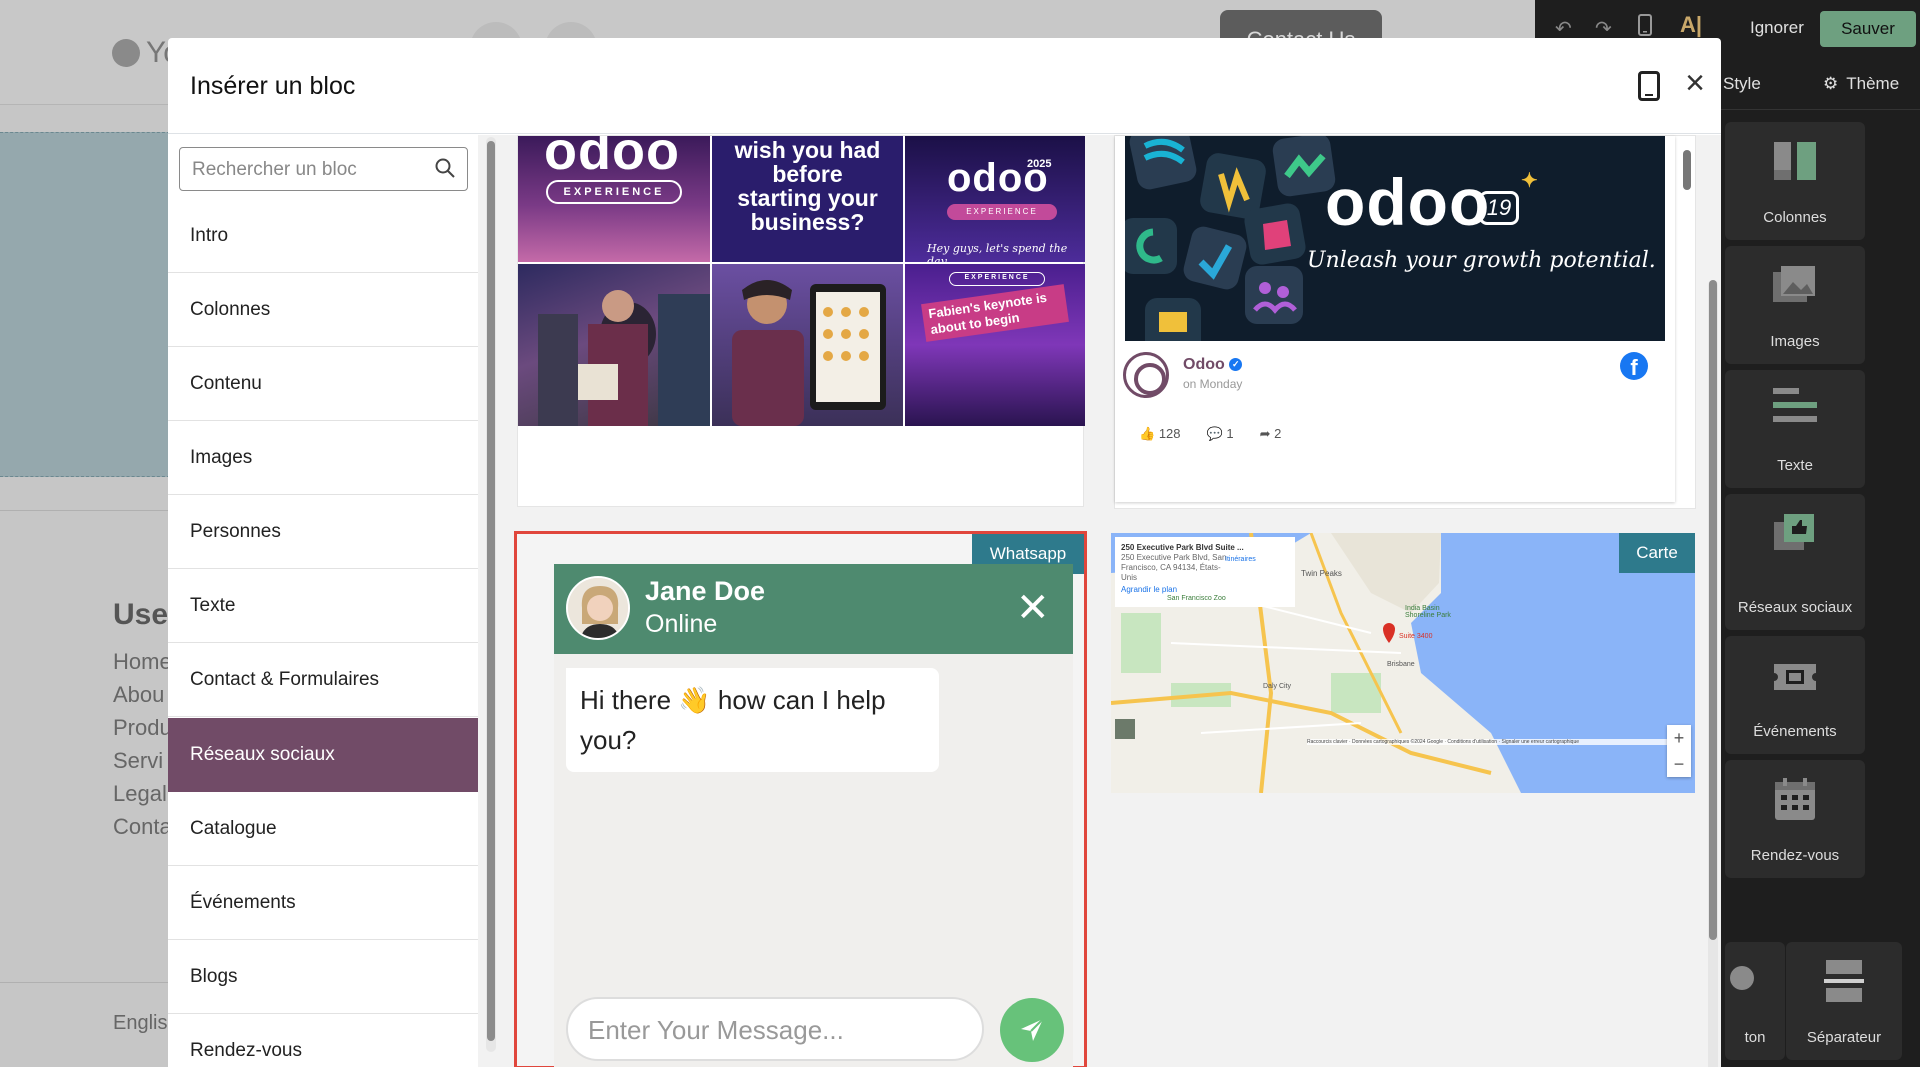 This screenshot has height=1067, width=1920. What do you see at coordinates (1529, 181) in the screenshot?
I see `sparkle-icon: ✦` at bounding box center [1529, 181].